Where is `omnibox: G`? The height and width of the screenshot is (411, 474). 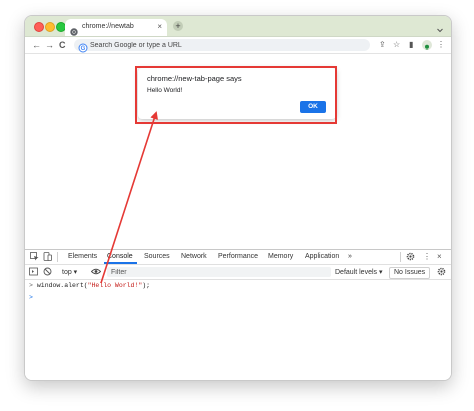 omnibox: G is located at coordinates (222, 46).